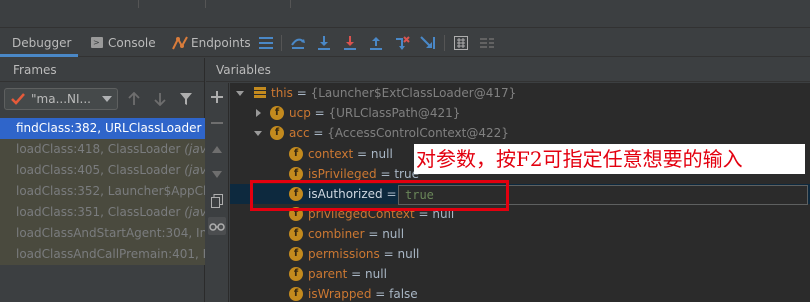 The image size is (810, 302). Describe the element at coordinates (520, 254) in the screenshot. I see `variable-row: f permissions = null` at that location.